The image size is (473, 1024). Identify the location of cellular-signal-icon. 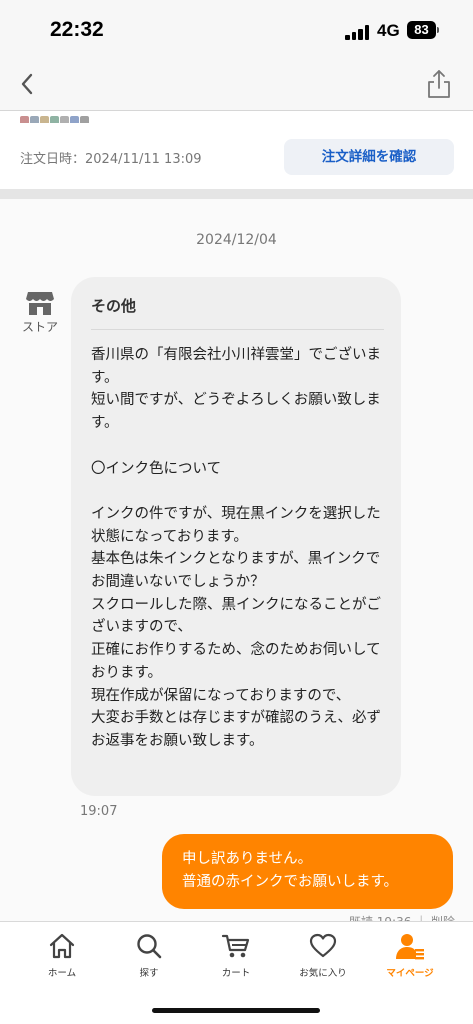
(358, 32).